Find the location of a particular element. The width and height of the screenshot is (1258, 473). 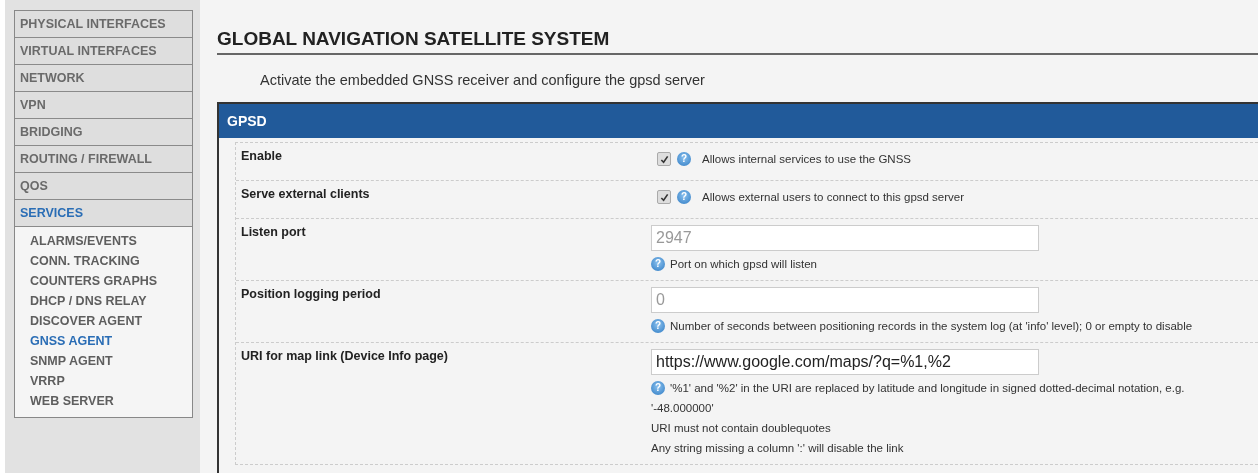

menu-item: ROUTING / FIREWALL is located at coordinates (103, 159).